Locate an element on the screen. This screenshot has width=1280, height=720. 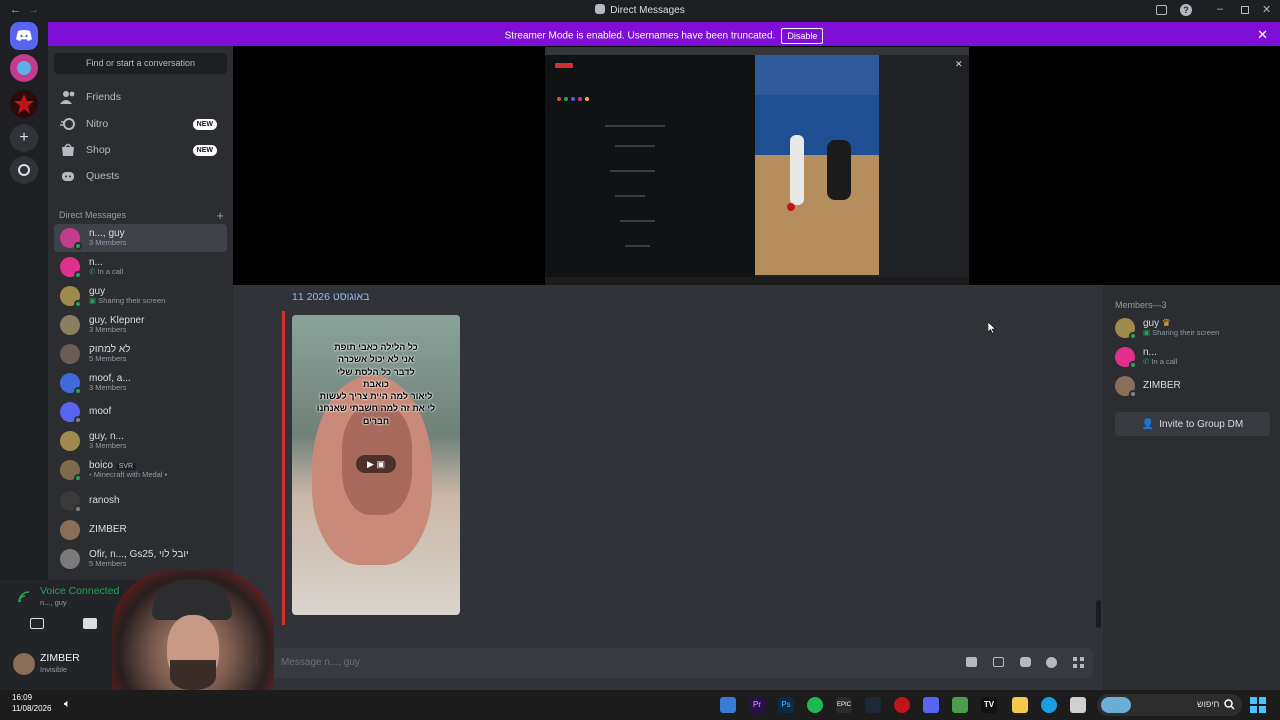
member-item: guy ♛ ▣ Sharing their screen is located at coordinates (1195, 328).